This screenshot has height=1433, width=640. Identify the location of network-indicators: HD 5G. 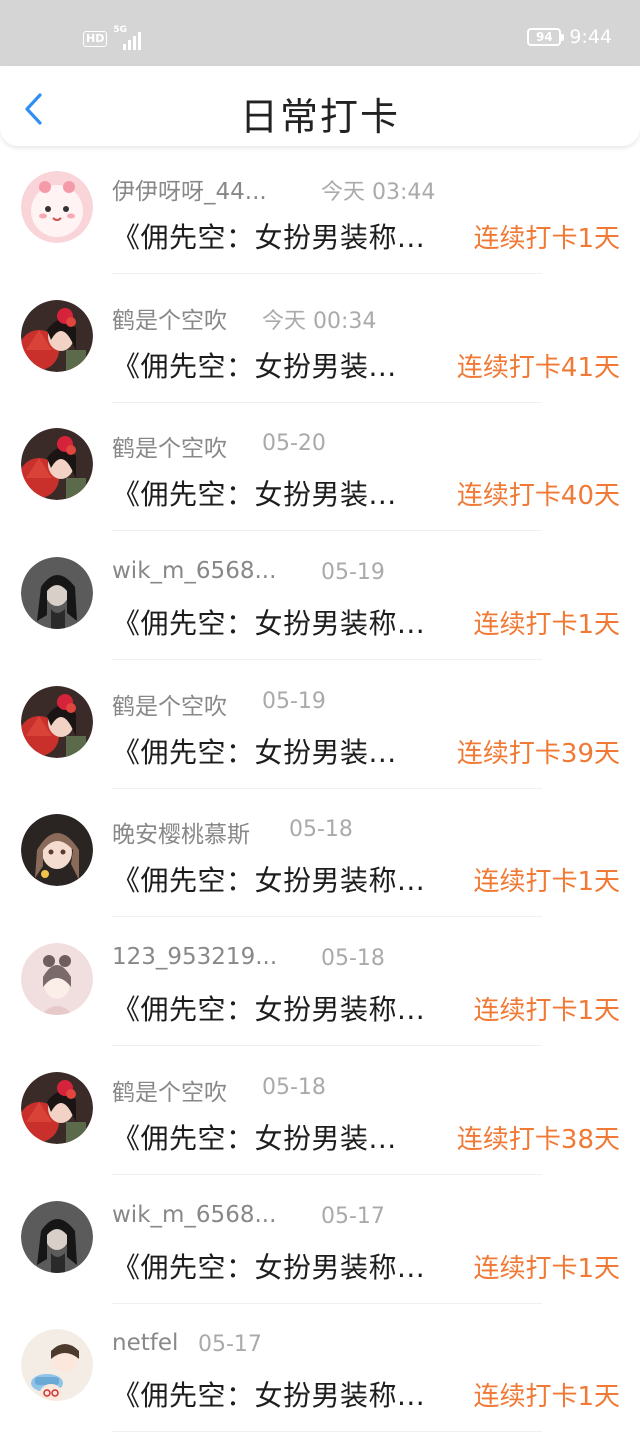
(114, 37).